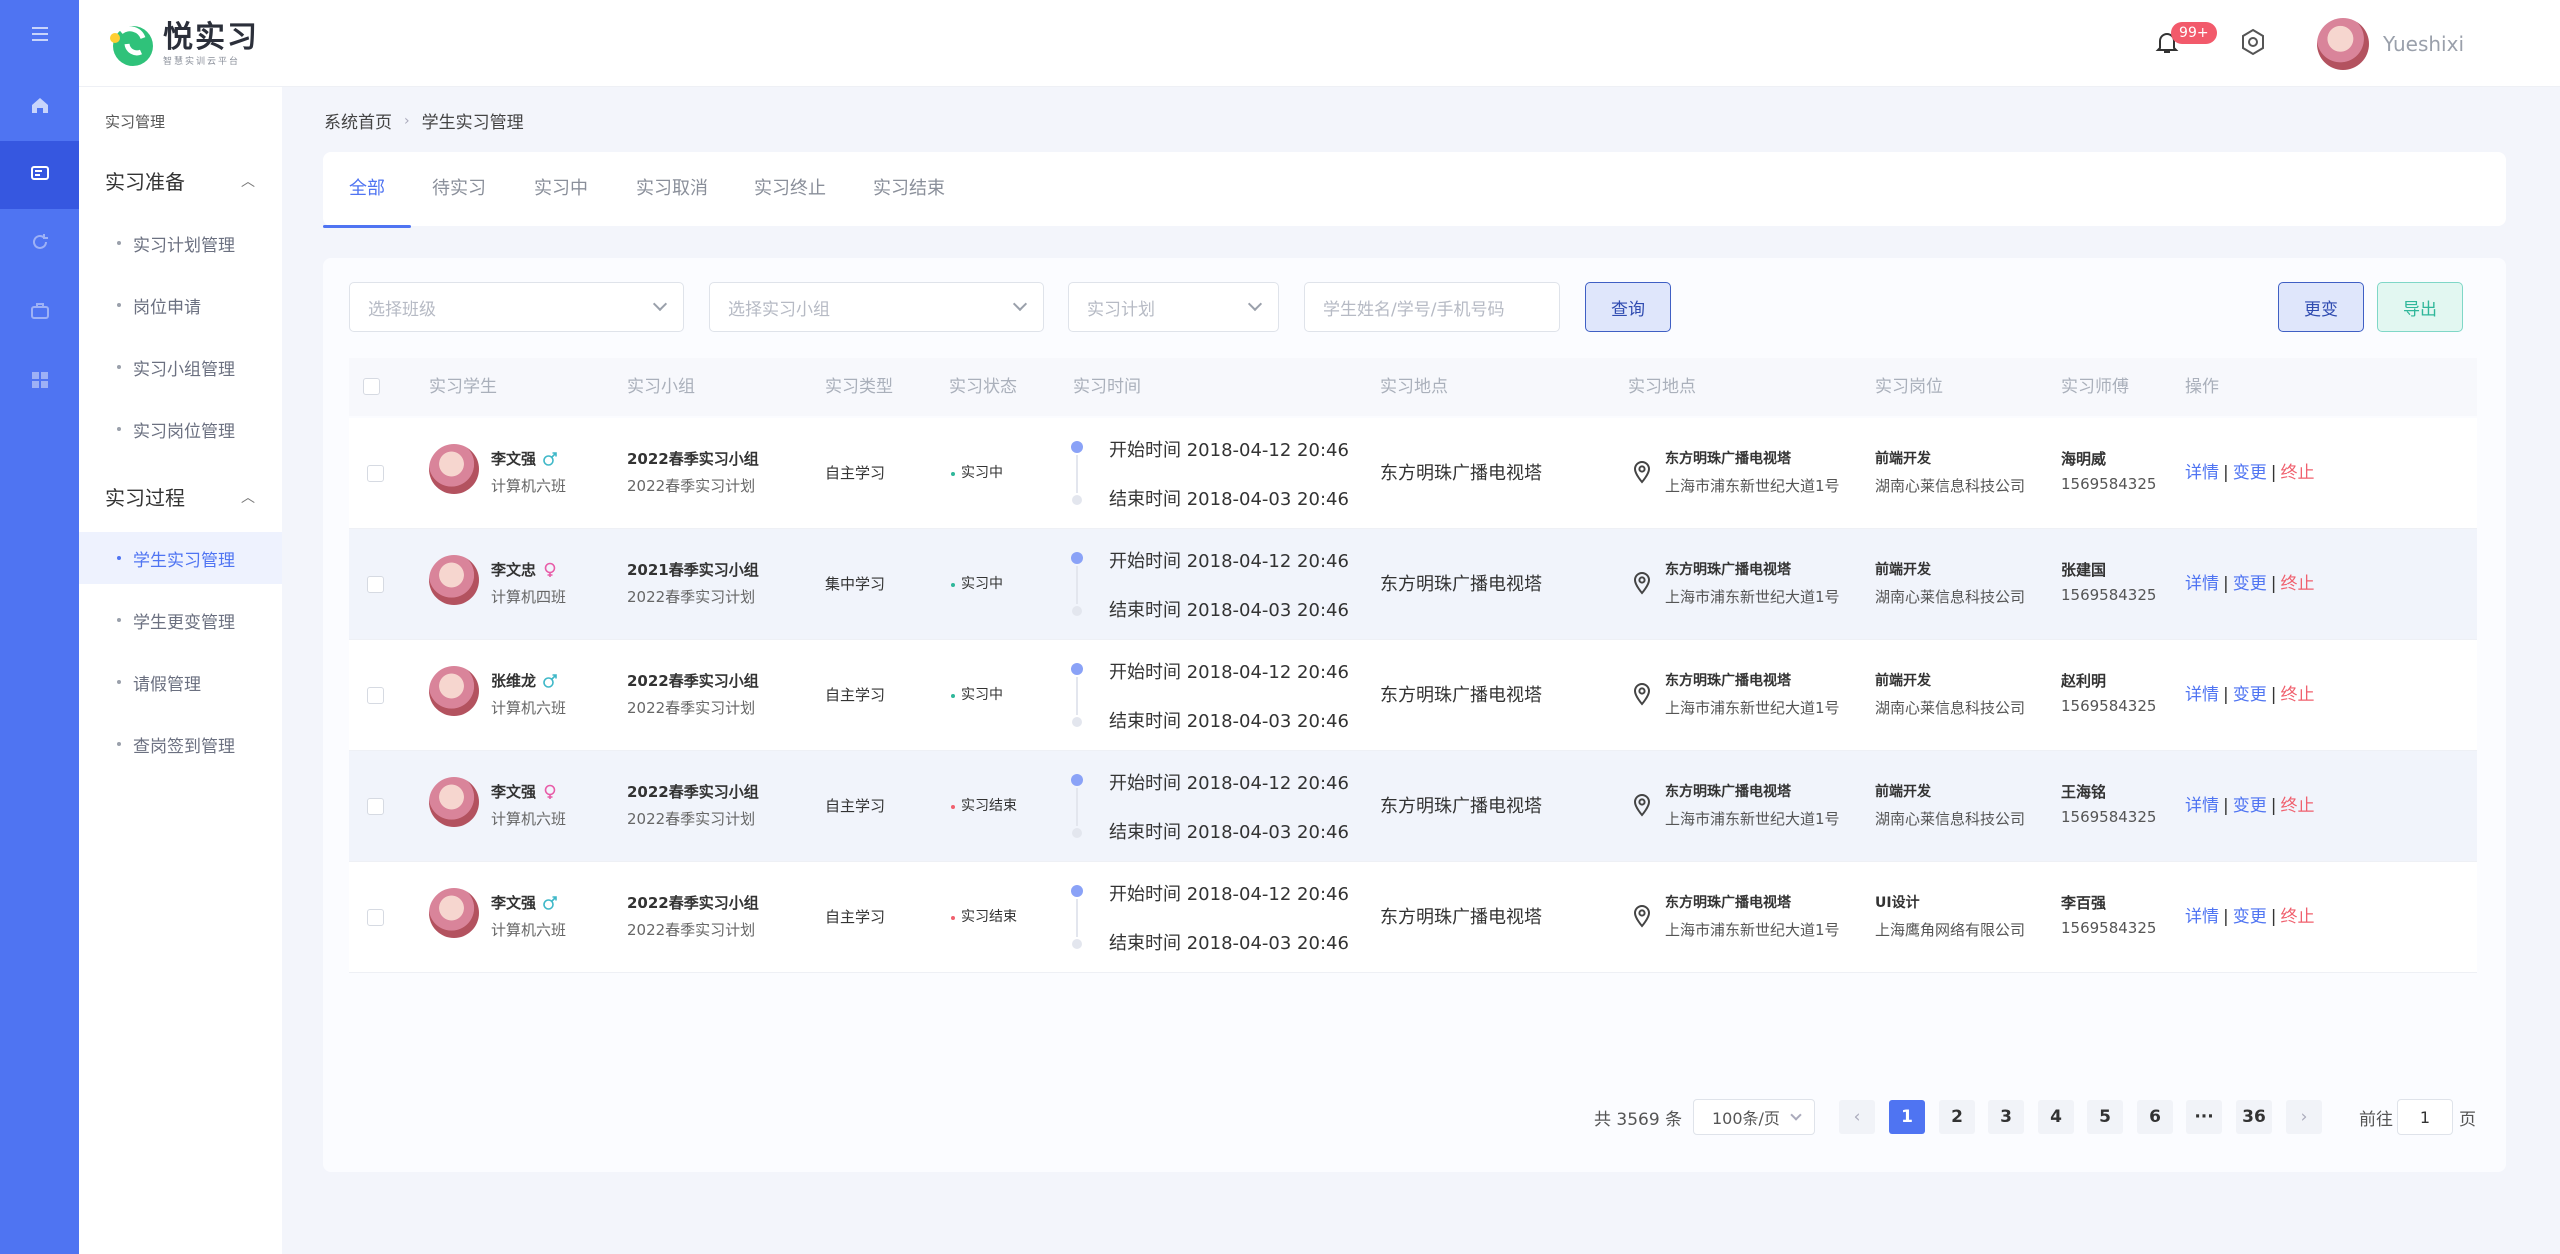 Image resolution: width=2560 pixels, height=1254 pixels. I want to click on change-button: 更变, so click(2321, 307).